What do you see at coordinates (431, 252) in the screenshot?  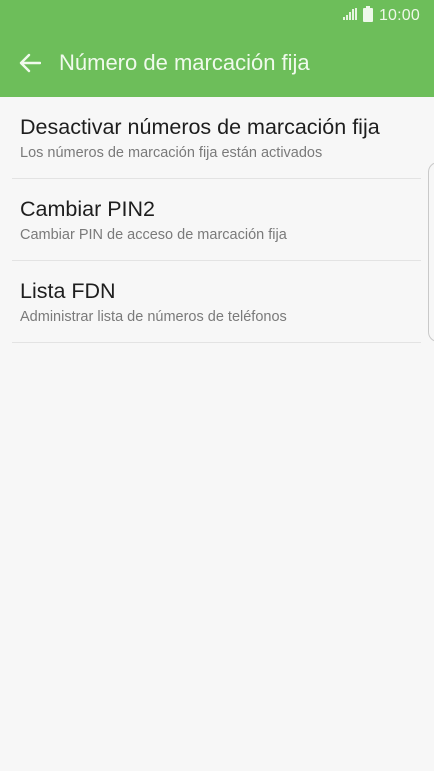 I see `edge-panel-handle` at bounding box center [431, 252].